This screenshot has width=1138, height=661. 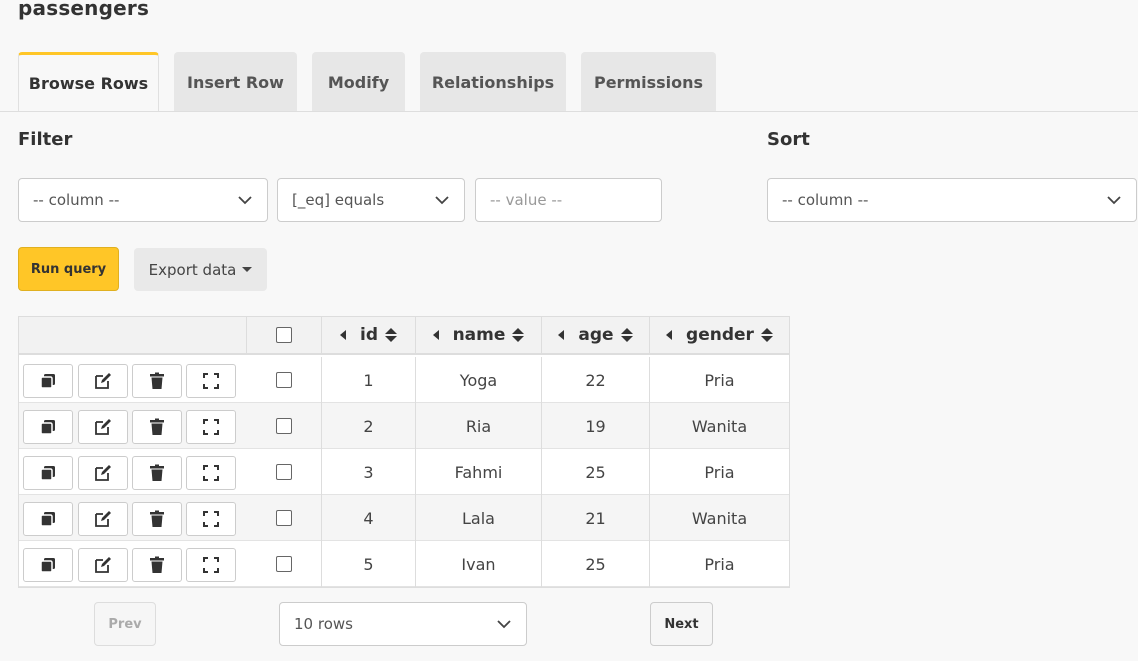 I want to click on column-header-name: name, so click(x=479, y=336).